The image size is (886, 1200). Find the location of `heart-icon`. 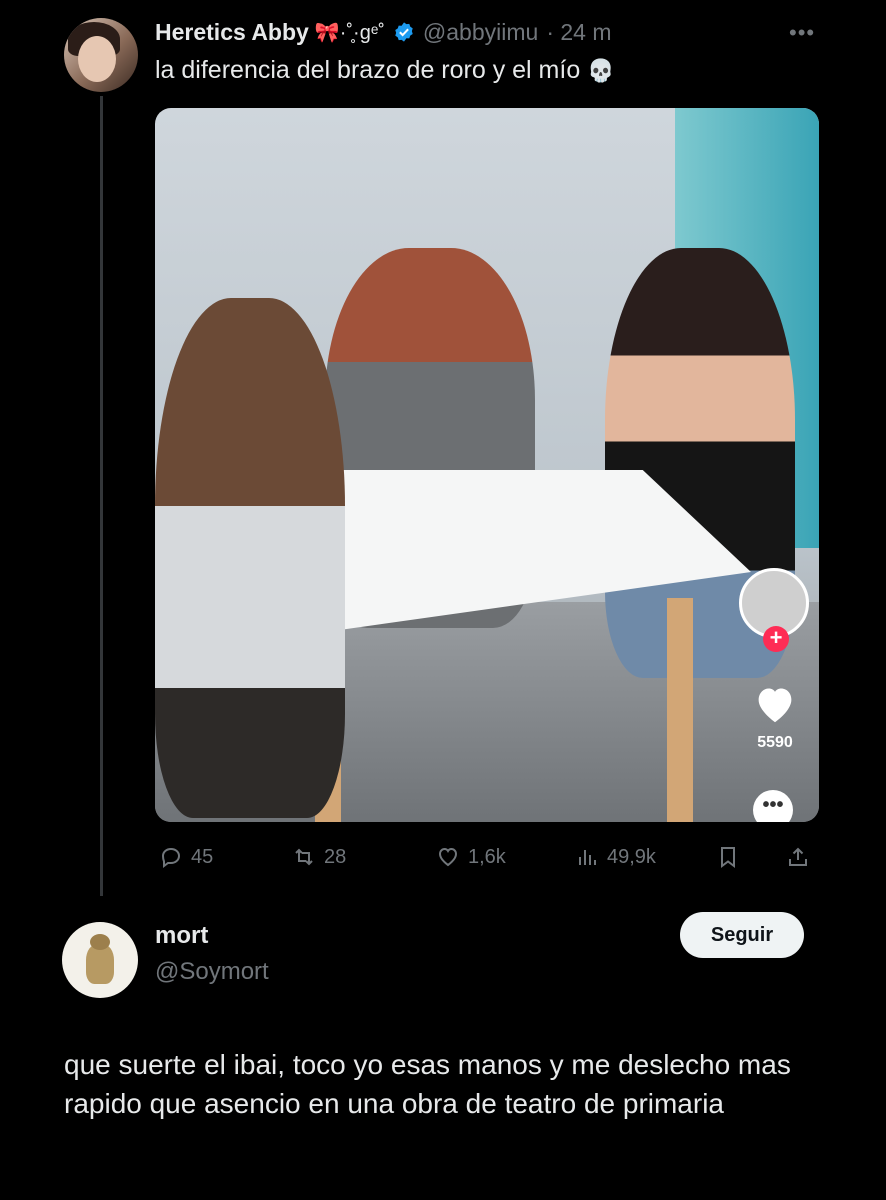

heart-icon is located at coordinates (775, 704).